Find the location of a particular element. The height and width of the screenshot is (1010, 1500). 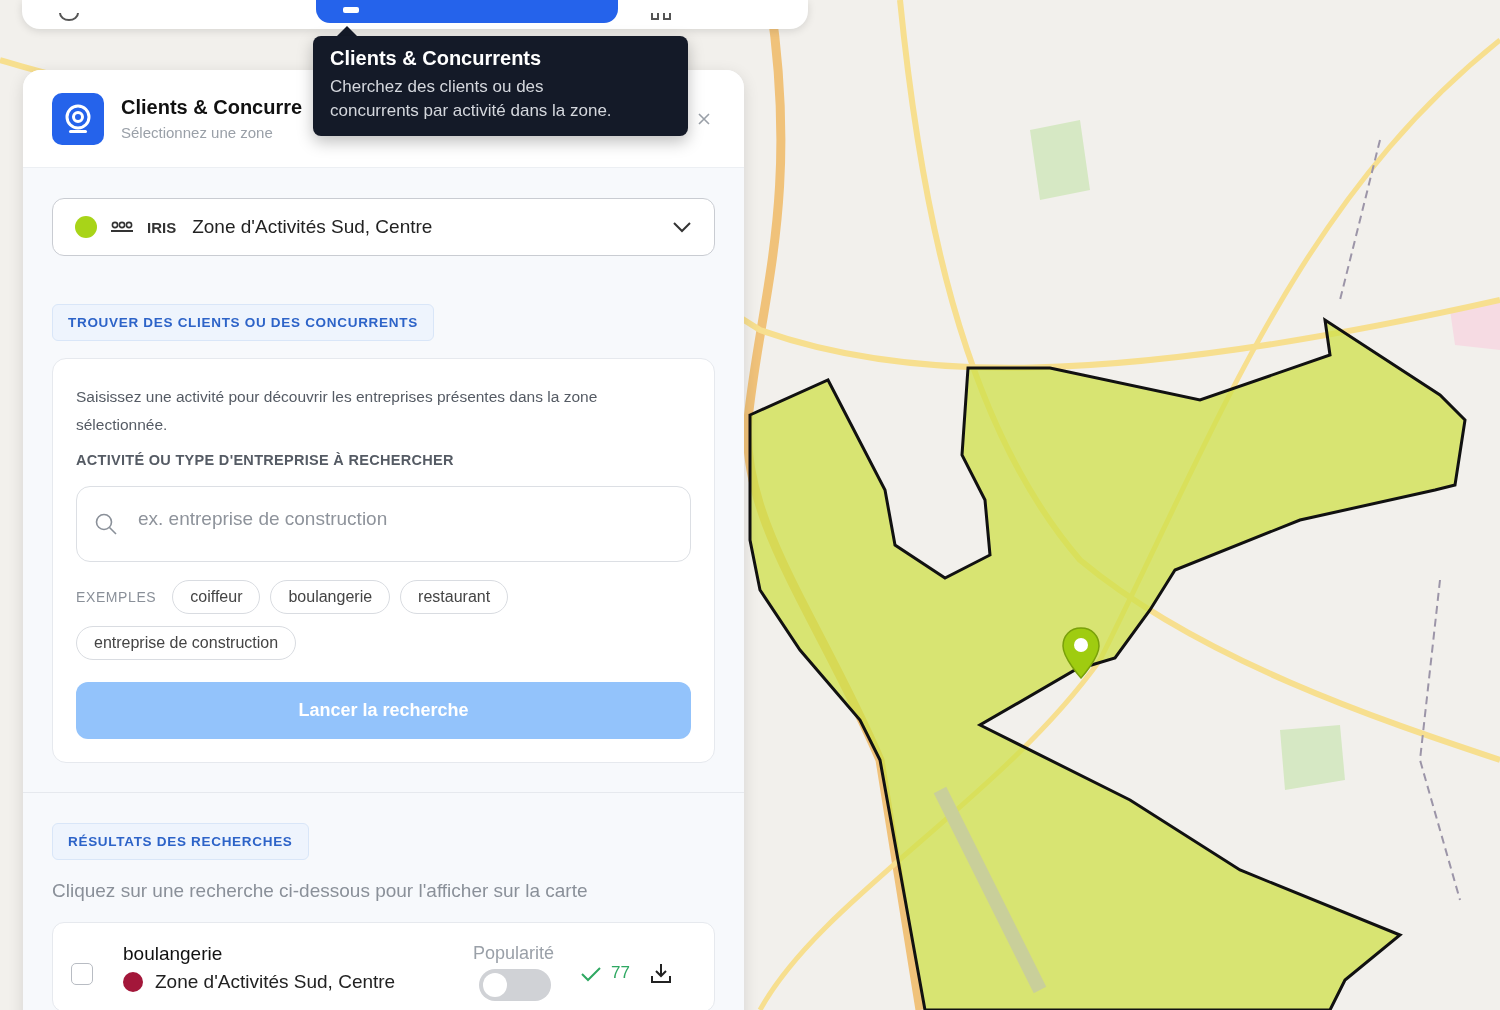

search-field: ex. entreprise de construction is located at coordinates (383, 524).